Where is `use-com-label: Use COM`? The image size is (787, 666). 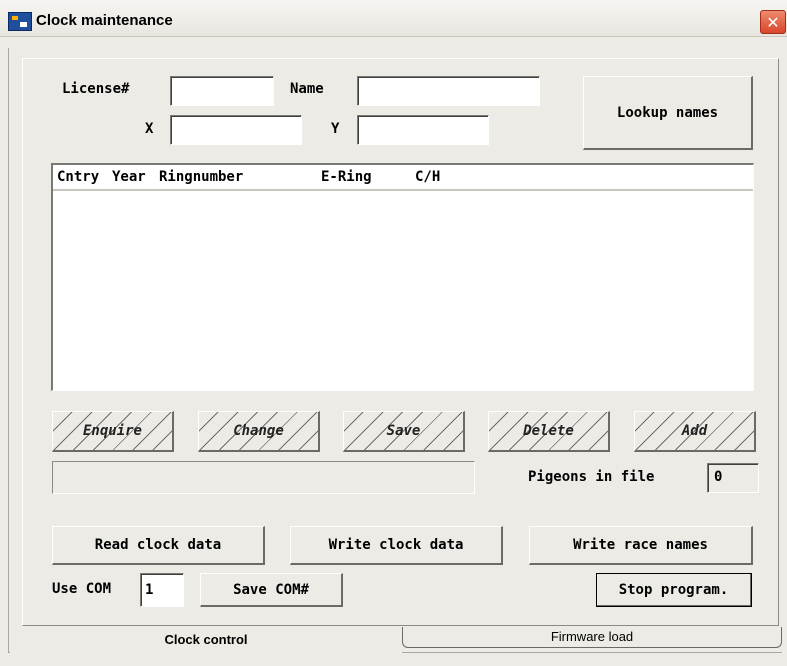
use-com-label: Use COM is located at coordinates (82, 589).